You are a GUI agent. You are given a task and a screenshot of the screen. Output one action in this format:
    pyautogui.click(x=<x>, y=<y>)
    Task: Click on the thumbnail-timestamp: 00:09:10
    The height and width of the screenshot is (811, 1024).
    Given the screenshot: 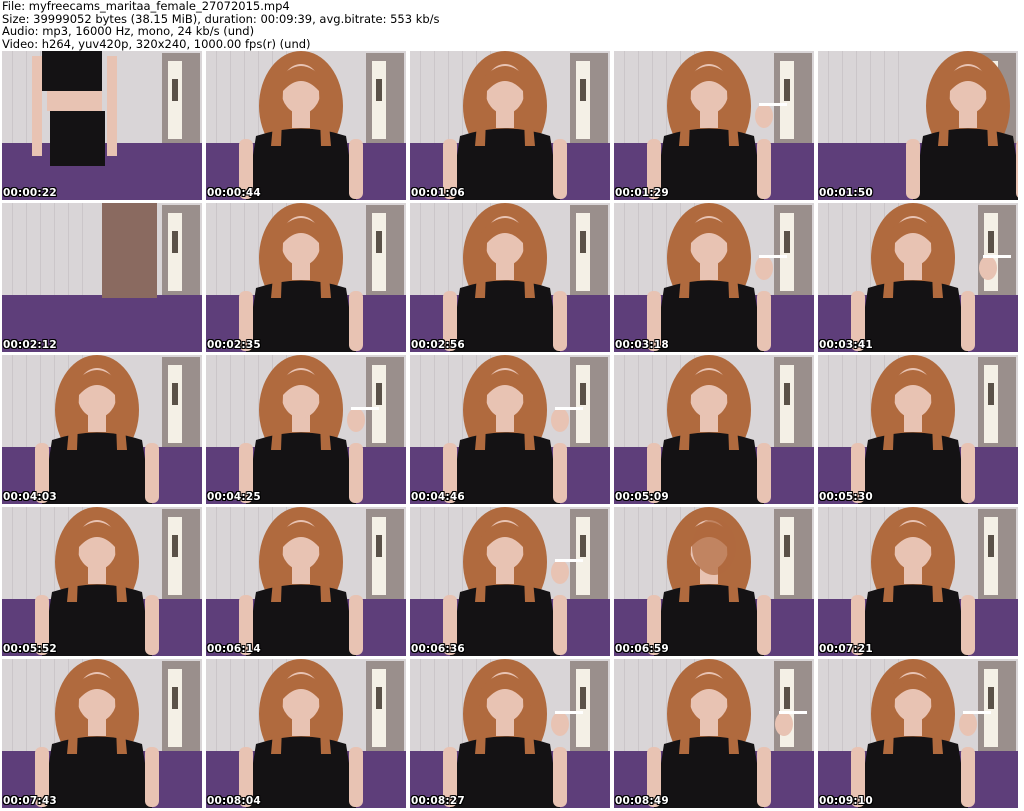 What is the action you would take?
    pyautogui.click(x=846, y=801)
    